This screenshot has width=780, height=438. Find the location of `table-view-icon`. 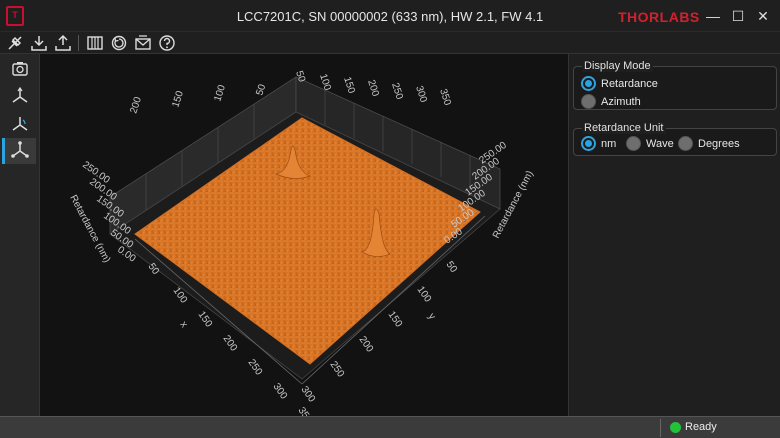

table-view-icon is located at coordinates (95, 43).